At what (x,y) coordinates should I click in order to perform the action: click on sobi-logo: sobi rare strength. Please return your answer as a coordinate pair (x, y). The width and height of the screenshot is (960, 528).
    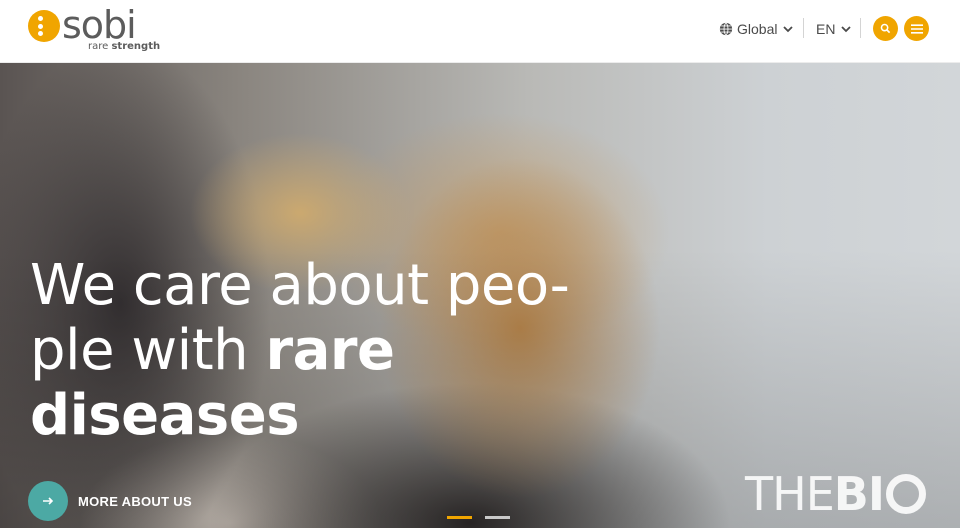
    Looking at the image, I should click on (94, 28).